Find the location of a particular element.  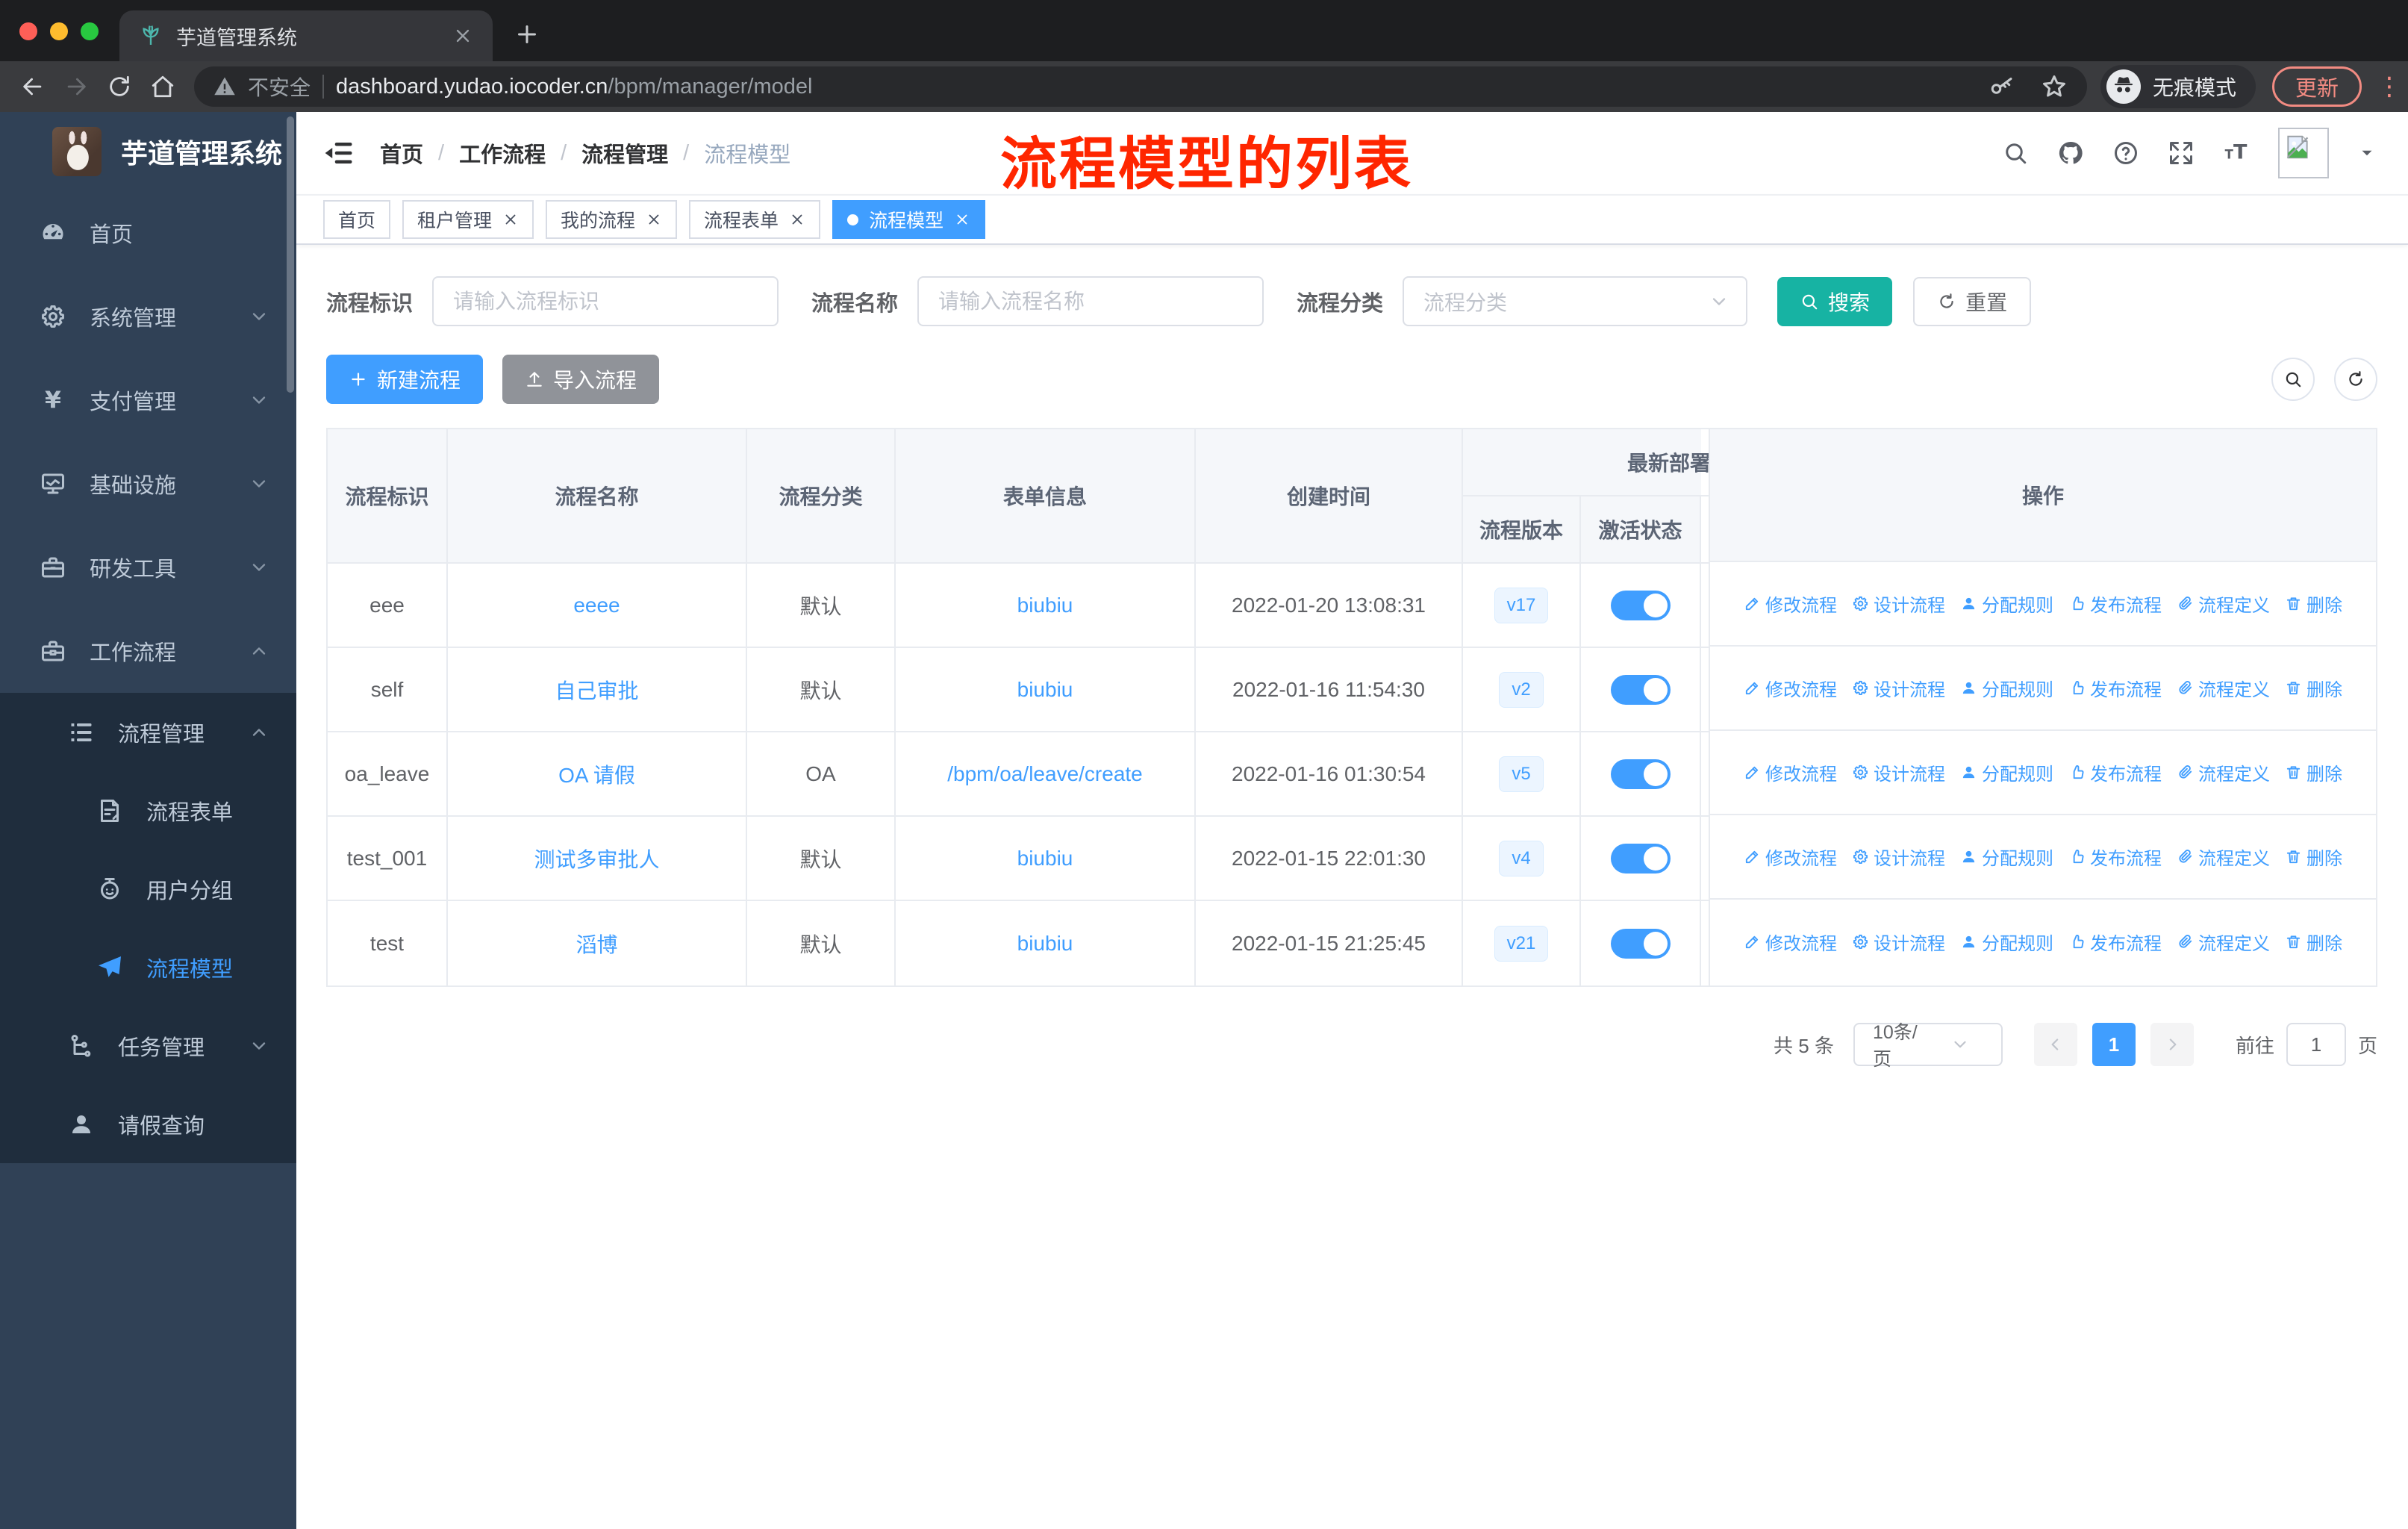

sidebar-item-monitor: 基础设施 is located at coordinates (148, 484).